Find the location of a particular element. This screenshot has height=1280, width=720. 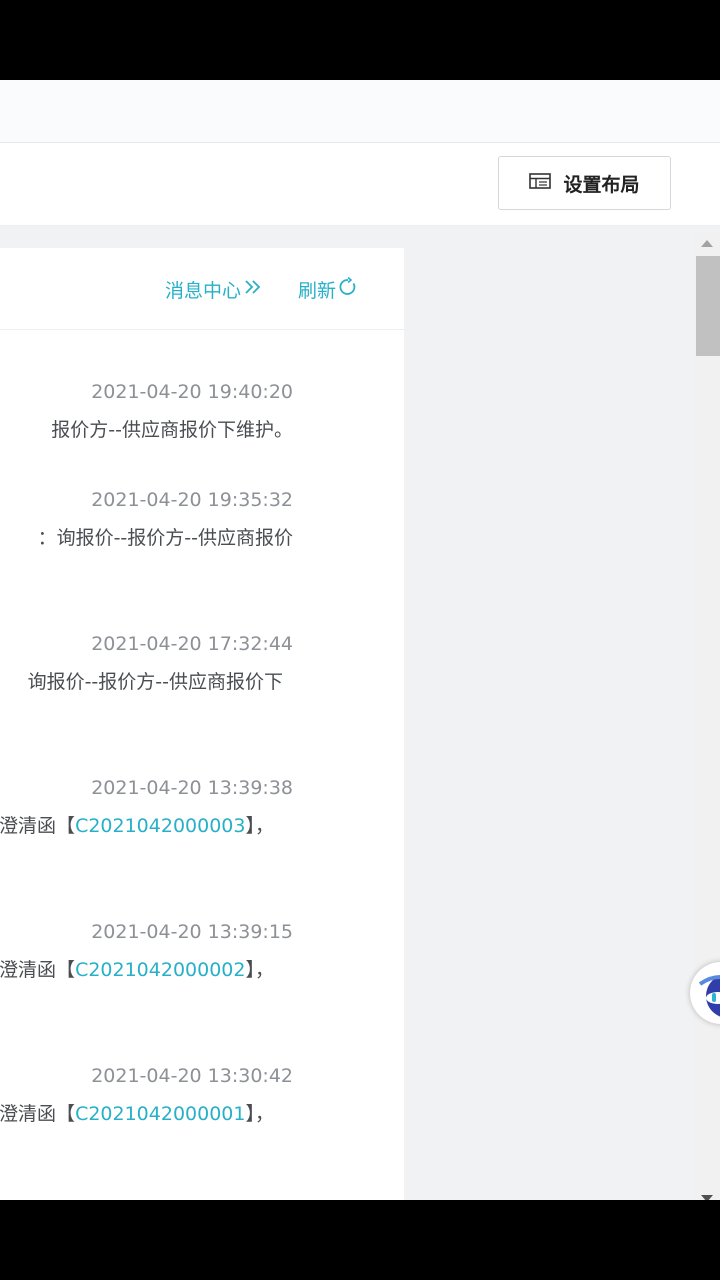

clarification-code-link: C2021042000001 is located at coordinates (160, 1114).